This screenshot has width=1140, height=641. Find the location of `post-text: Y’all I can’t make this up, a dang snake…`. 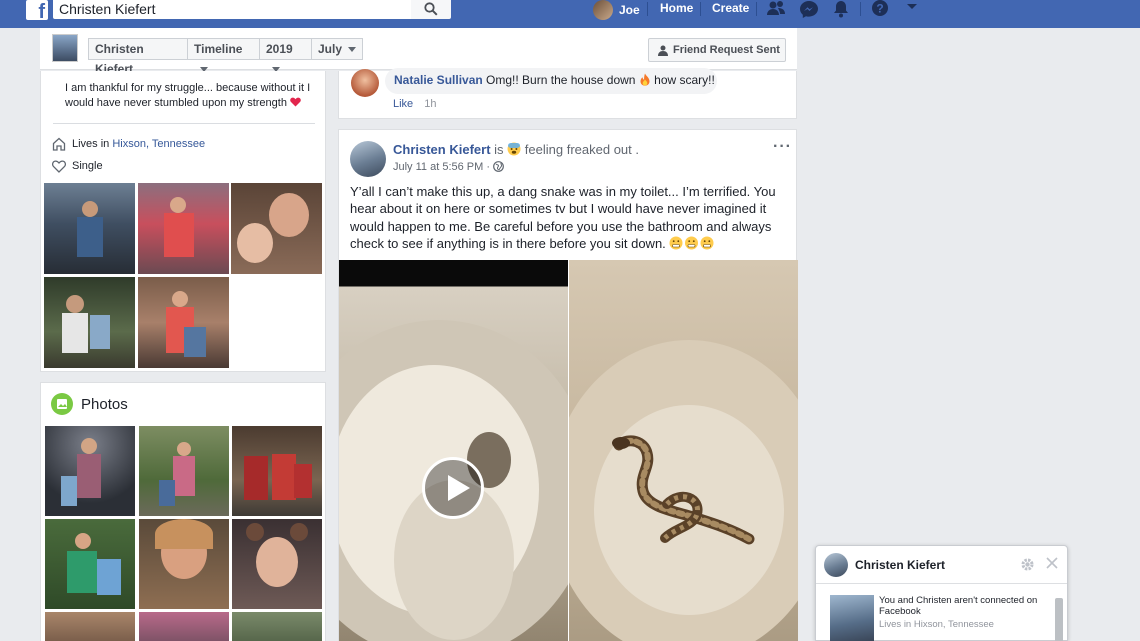

post-text: Y’all I can’t make this up, a dang snake… is located at coordinates (570, 218).